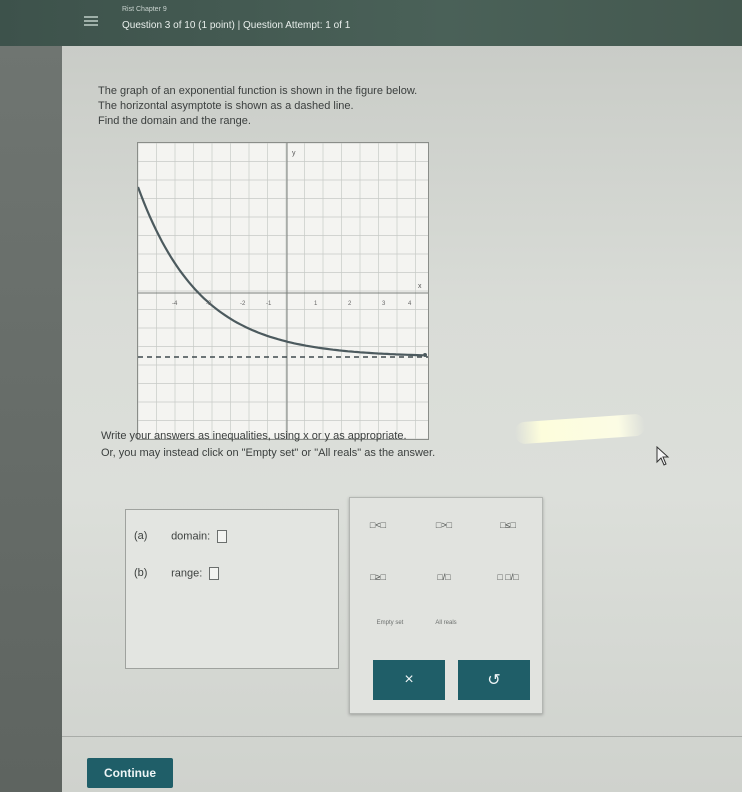  What do you see at coordinates (141, 573) in the screenshot?
I see `range-letter: (b)` at bounding box center [141, 573].